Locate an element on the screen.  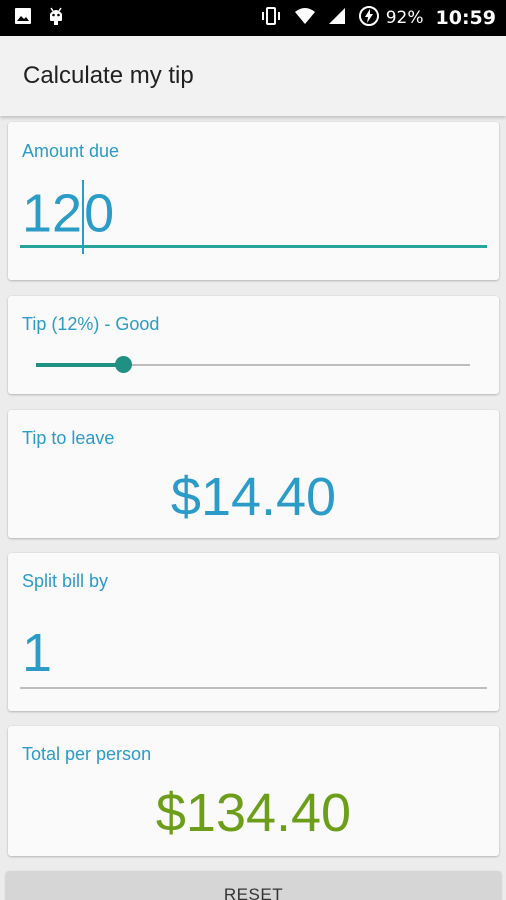
status-left is located at coordinates (47, 18).